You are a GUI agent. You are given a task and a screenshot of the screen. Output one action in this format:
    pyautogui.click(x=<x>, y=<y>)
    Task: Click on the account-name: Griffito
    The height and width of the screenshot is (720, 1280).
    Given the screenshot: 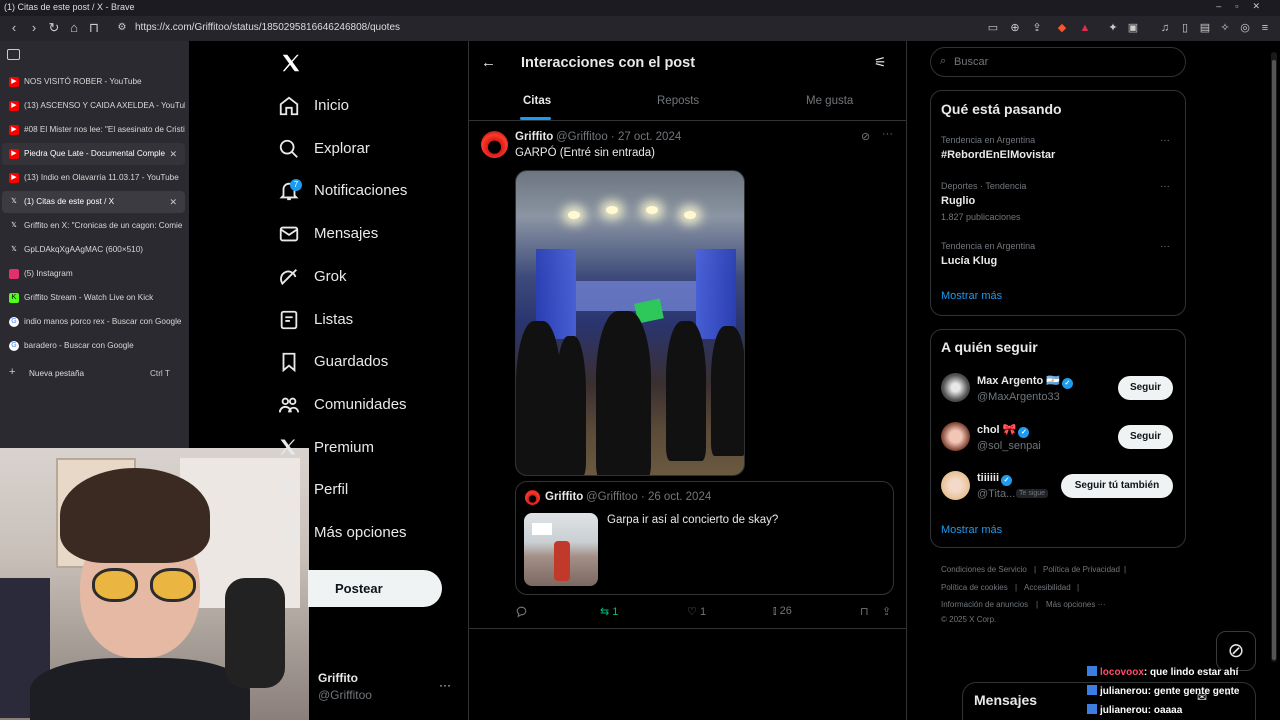 What is the action you would take?
    pyautogui.click(x=338, y=678)
    